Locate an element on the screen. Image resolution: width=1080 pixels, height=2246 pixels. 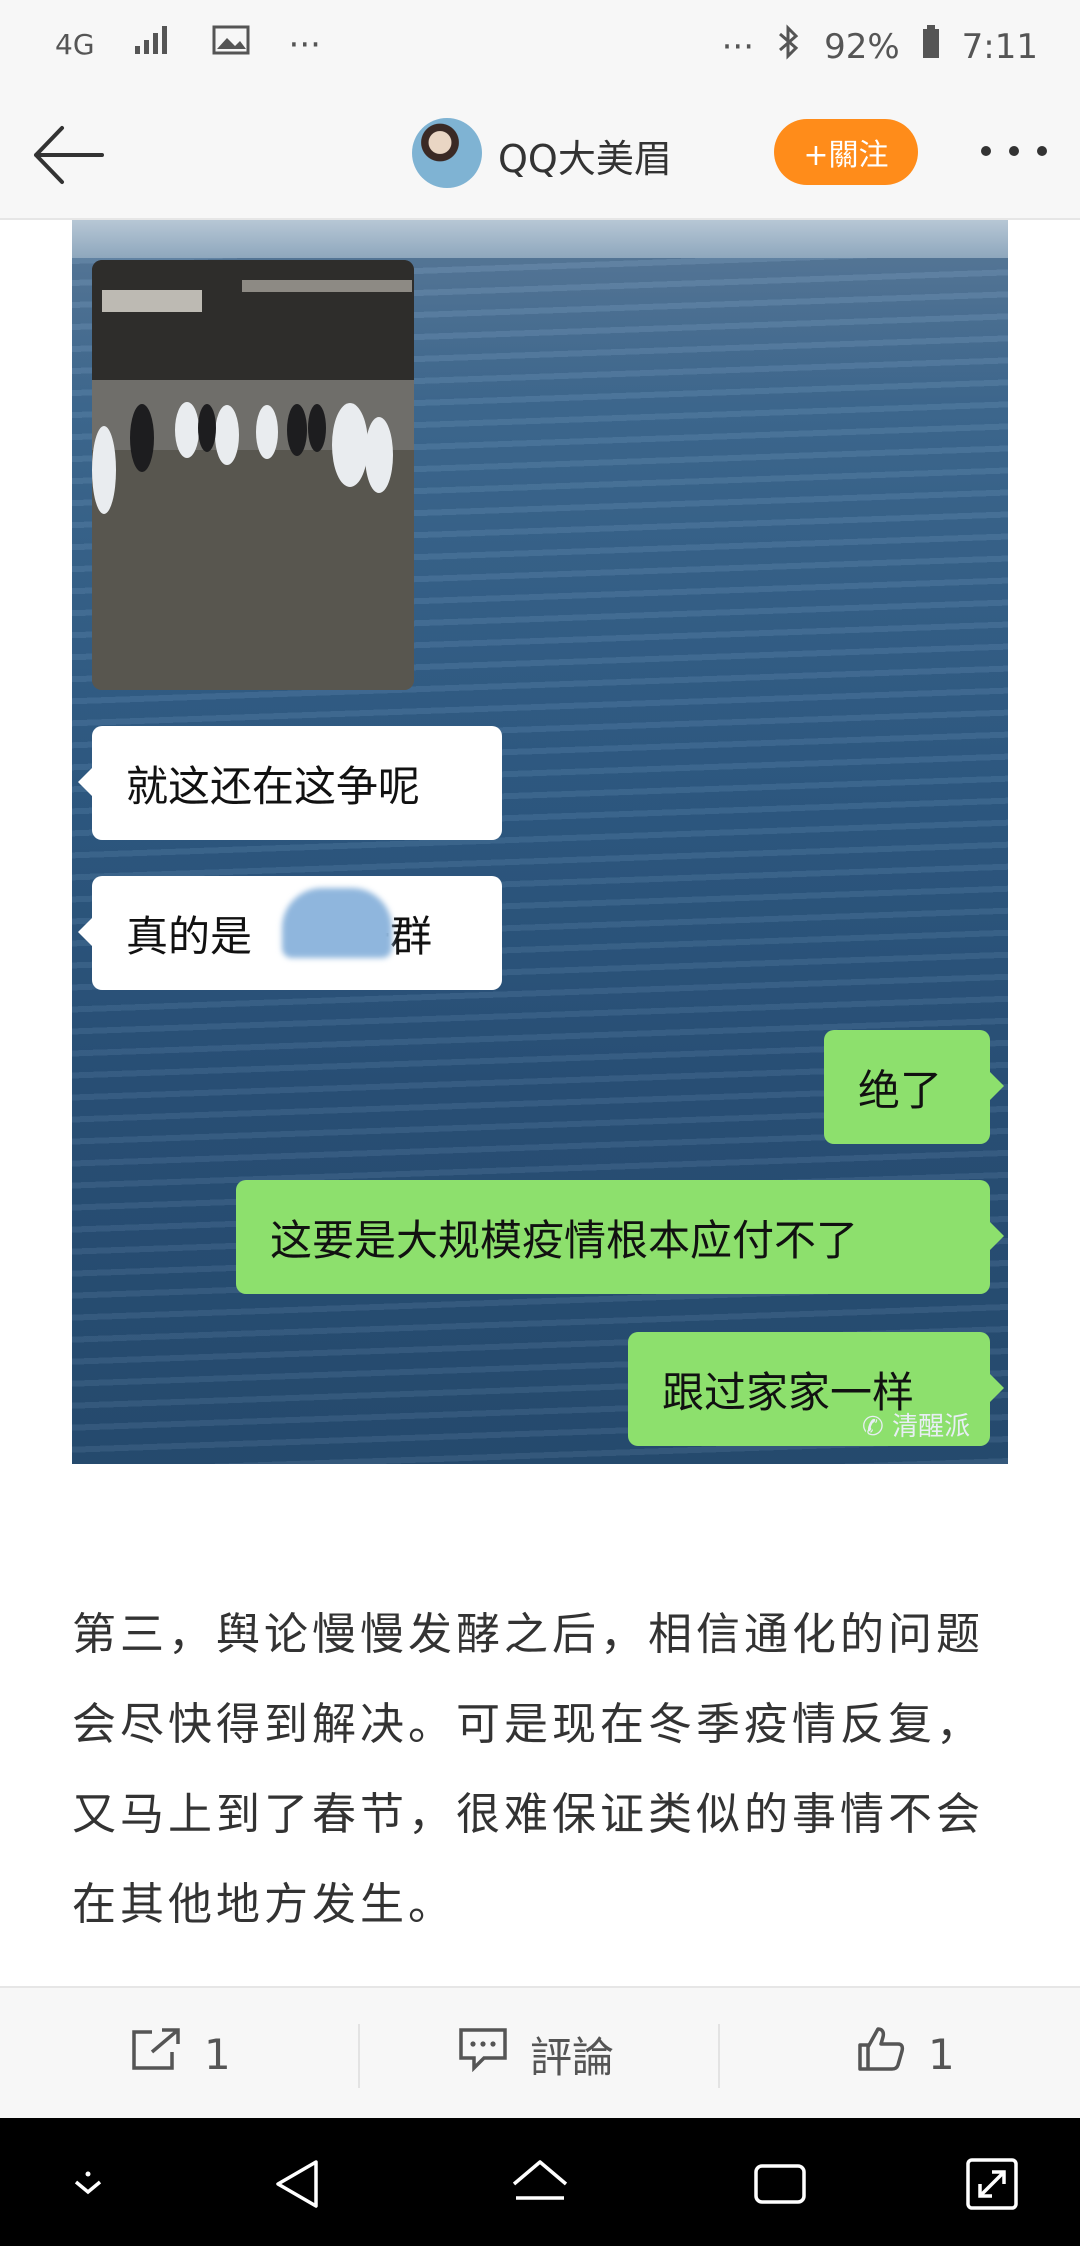
status-more-right: ··· is located at coordinates (738, 46).